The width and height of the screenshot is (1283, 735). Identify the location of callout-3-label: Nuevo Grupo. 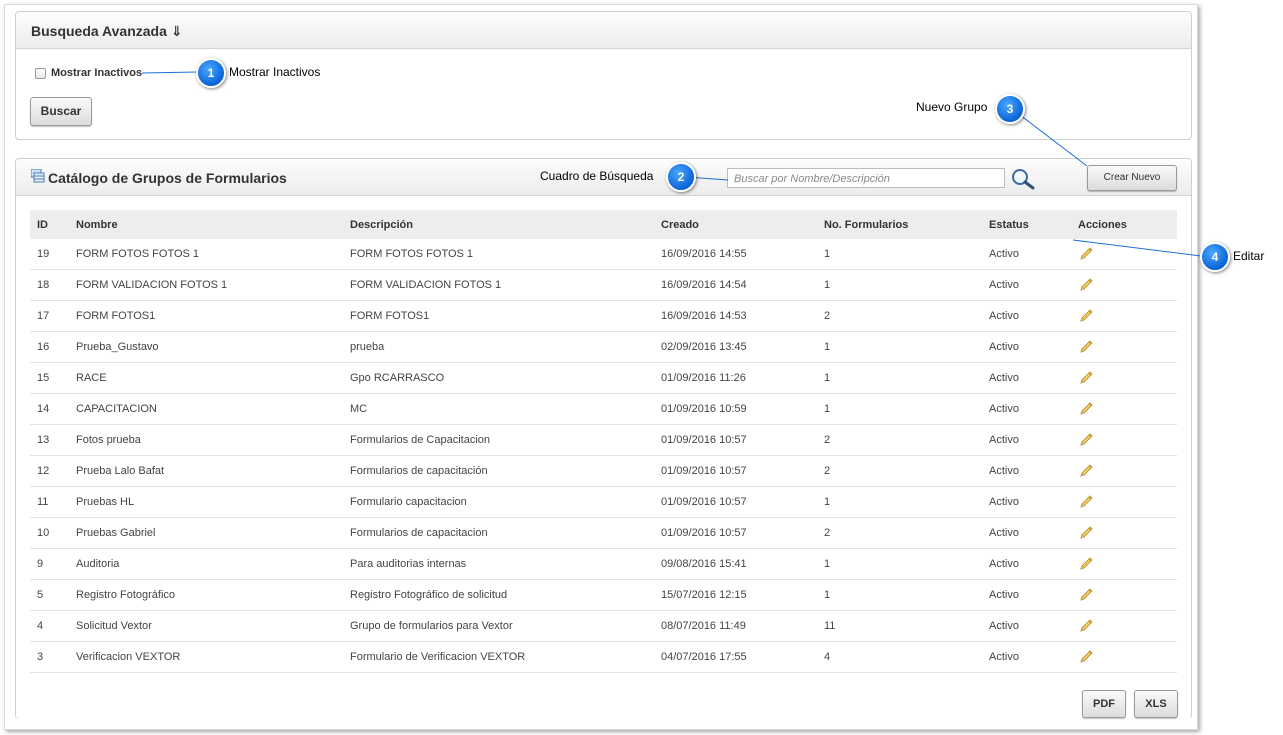
(952, 107).